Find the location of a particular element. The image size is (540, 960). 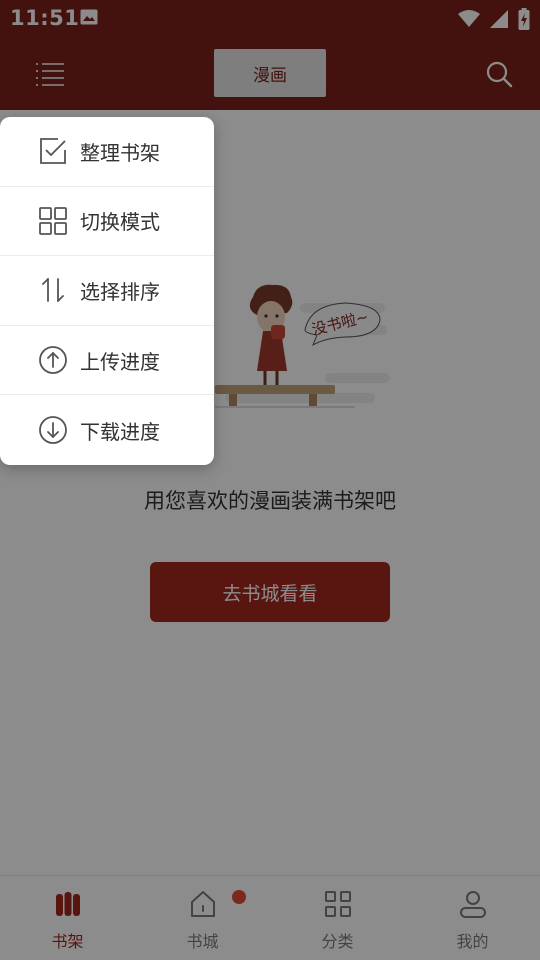

menu-item-organize: 整理书架 is located at coordinates (107, 152).